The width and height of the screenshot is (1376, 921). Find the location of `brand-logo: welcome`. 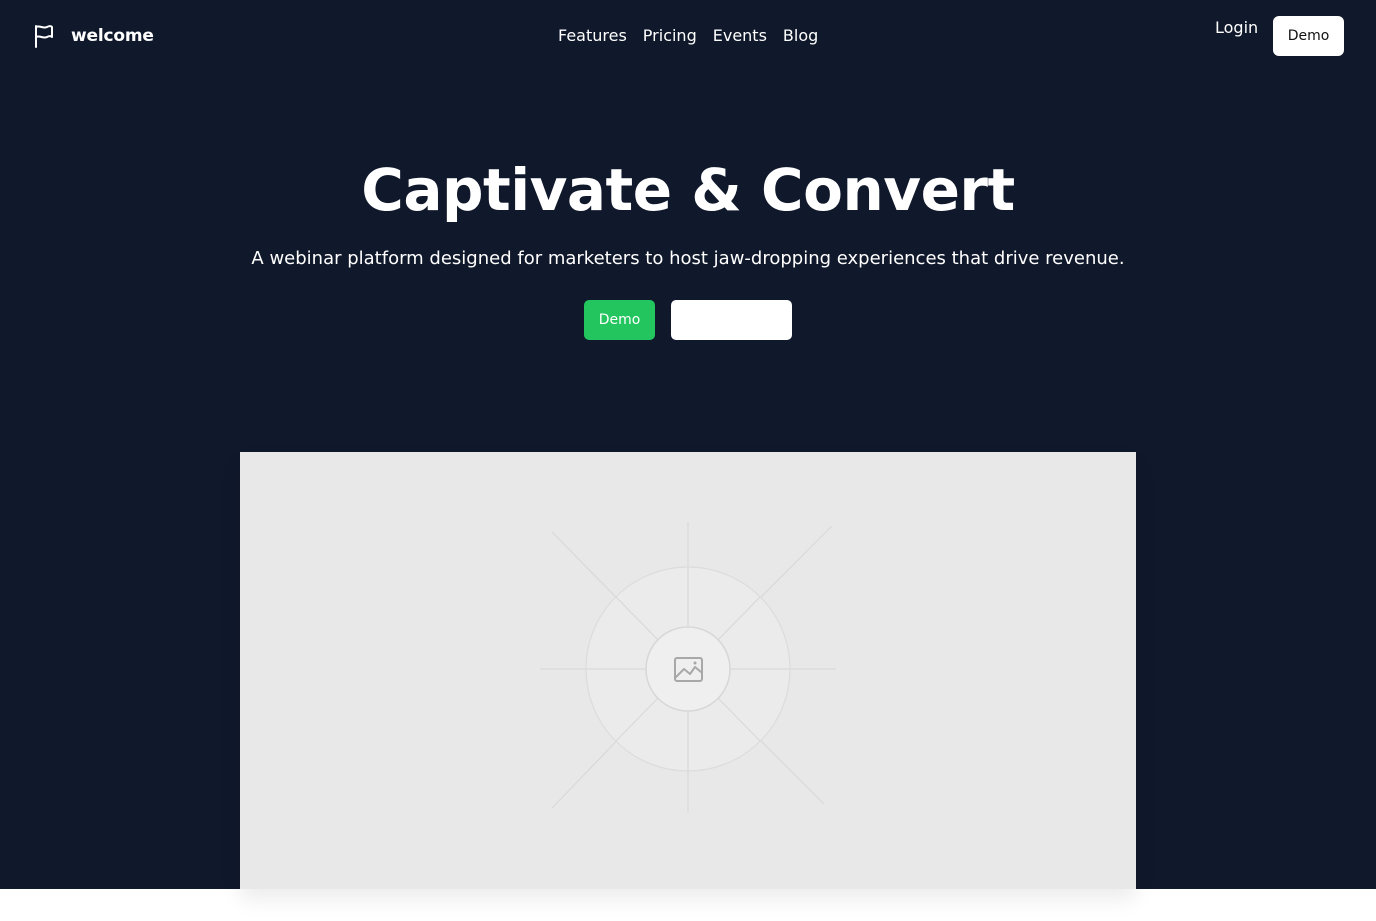

brand-logo: welcome is located at coordinates (93, 36).